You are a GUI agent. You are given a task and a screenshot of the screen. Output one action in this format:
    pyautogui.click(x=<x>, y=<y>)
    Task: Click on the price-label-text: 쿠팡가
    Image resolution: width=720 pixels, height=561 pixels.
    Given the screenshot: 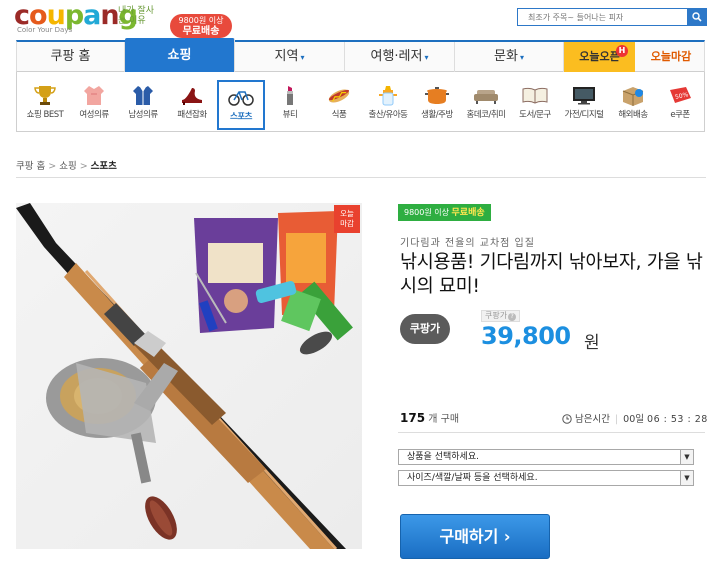 What is the action you would take?
    pyautogui.click(x=496, y=315)
    